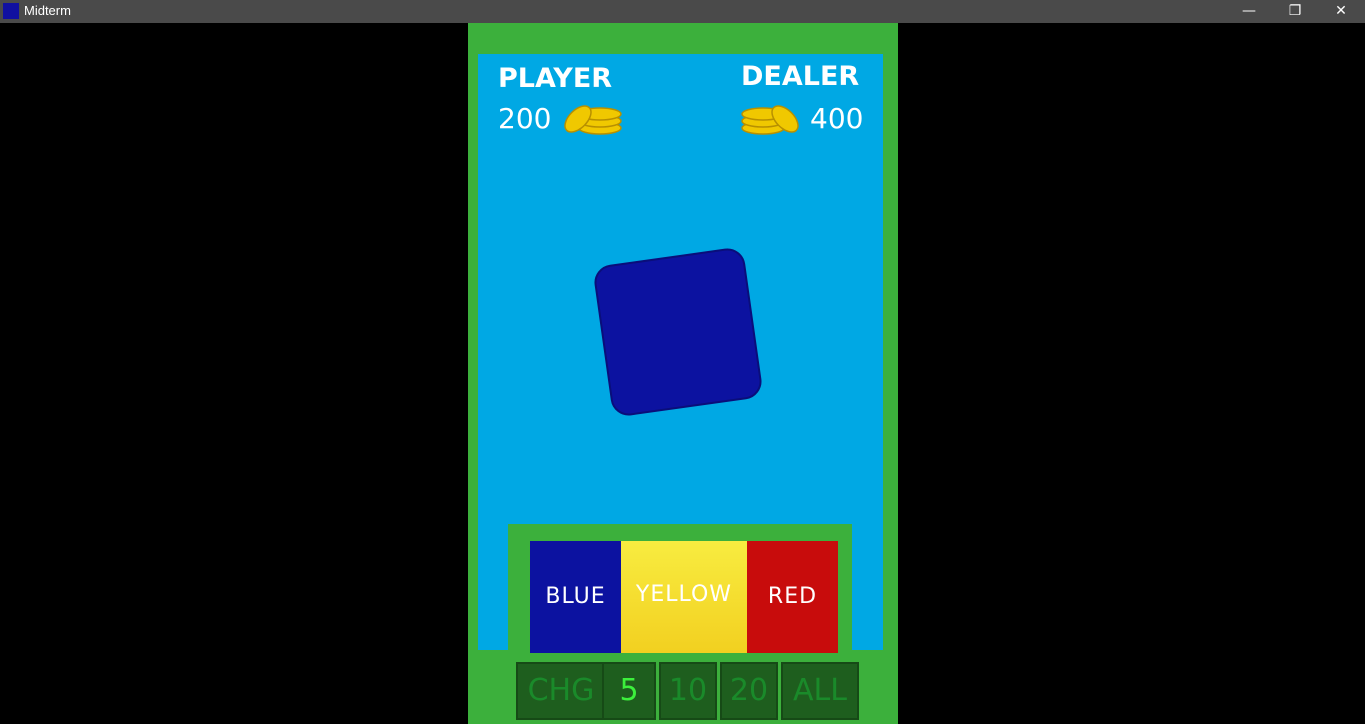 Image resolution: width=1365 pixels, height=724 pixels. What do you see at coordinates (629, 691) in the screenshot?
I see `bet-5-button: 5` at bounding box center [629, 691].